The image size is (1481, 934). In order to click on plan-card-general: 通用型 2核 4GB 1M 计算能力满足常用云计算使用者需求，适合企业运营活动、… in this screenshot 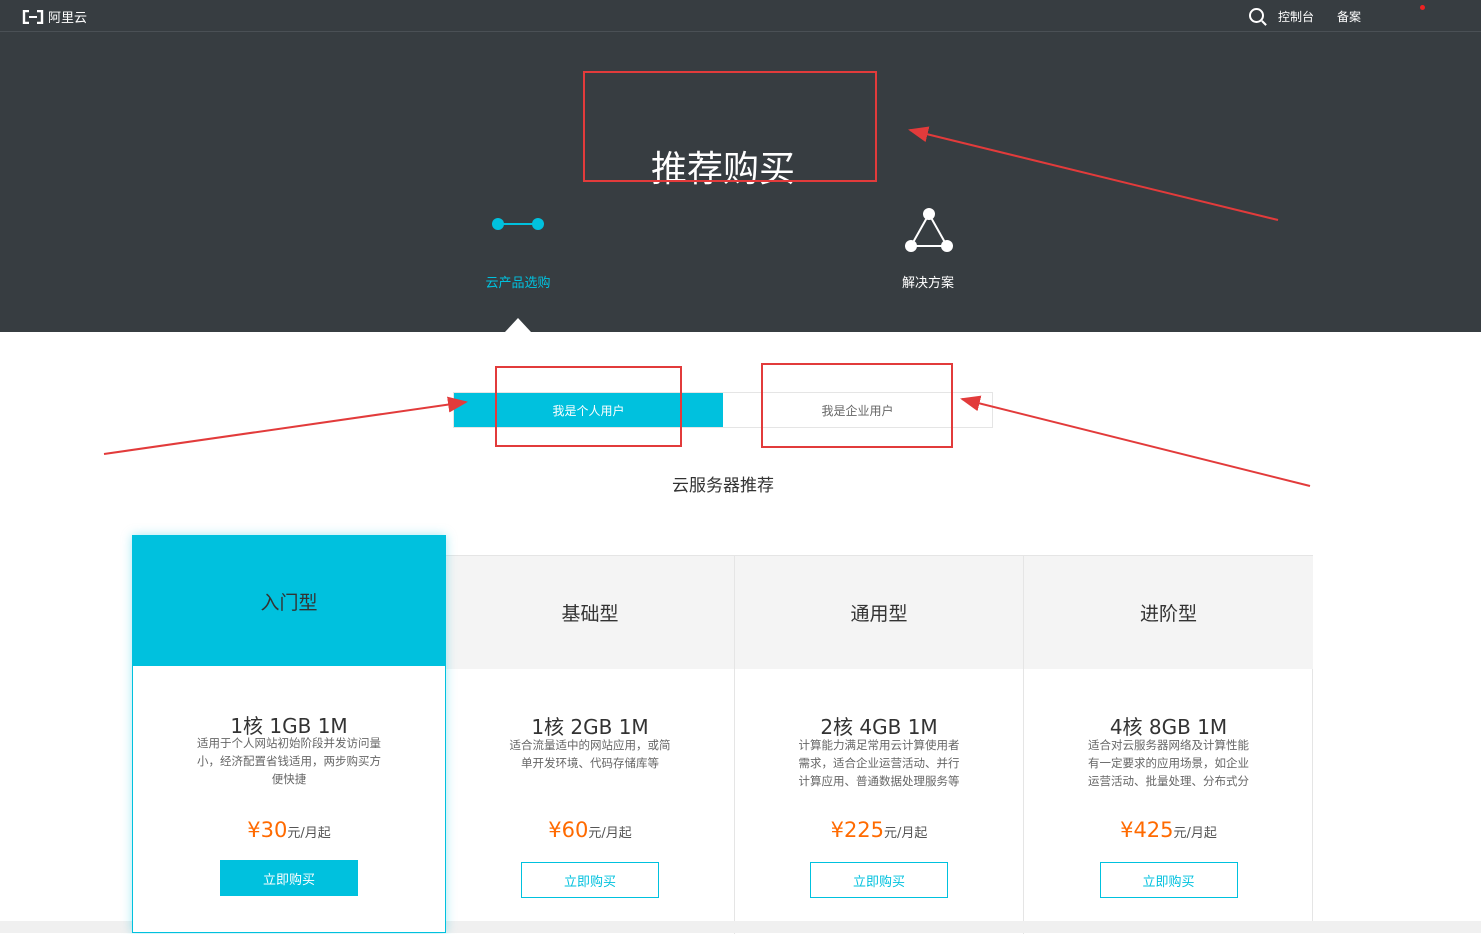, I will do `click(879, 745)`.